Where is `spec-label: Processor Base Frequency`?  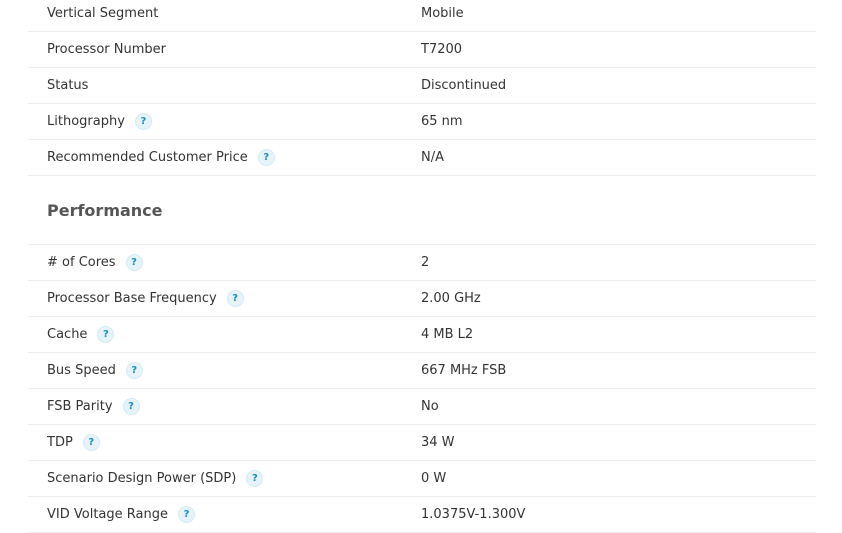
spec-label: Processor Base Frequency is located at coordinates (132, 298).